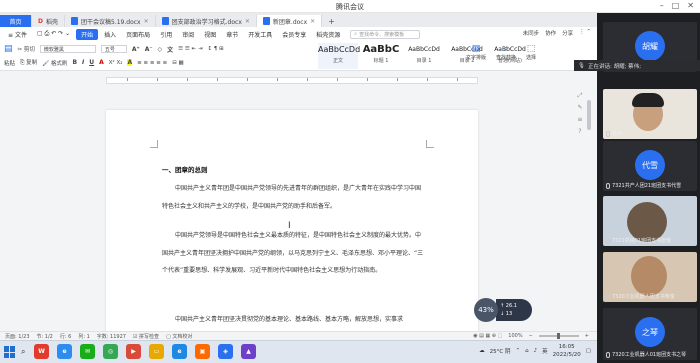 This screenshot has width=700, height=363. What do you see at coordinates (580, 107) in the screenshot?
I see `sidebar-style-icon: ✎` at bounding box center [580, 107].